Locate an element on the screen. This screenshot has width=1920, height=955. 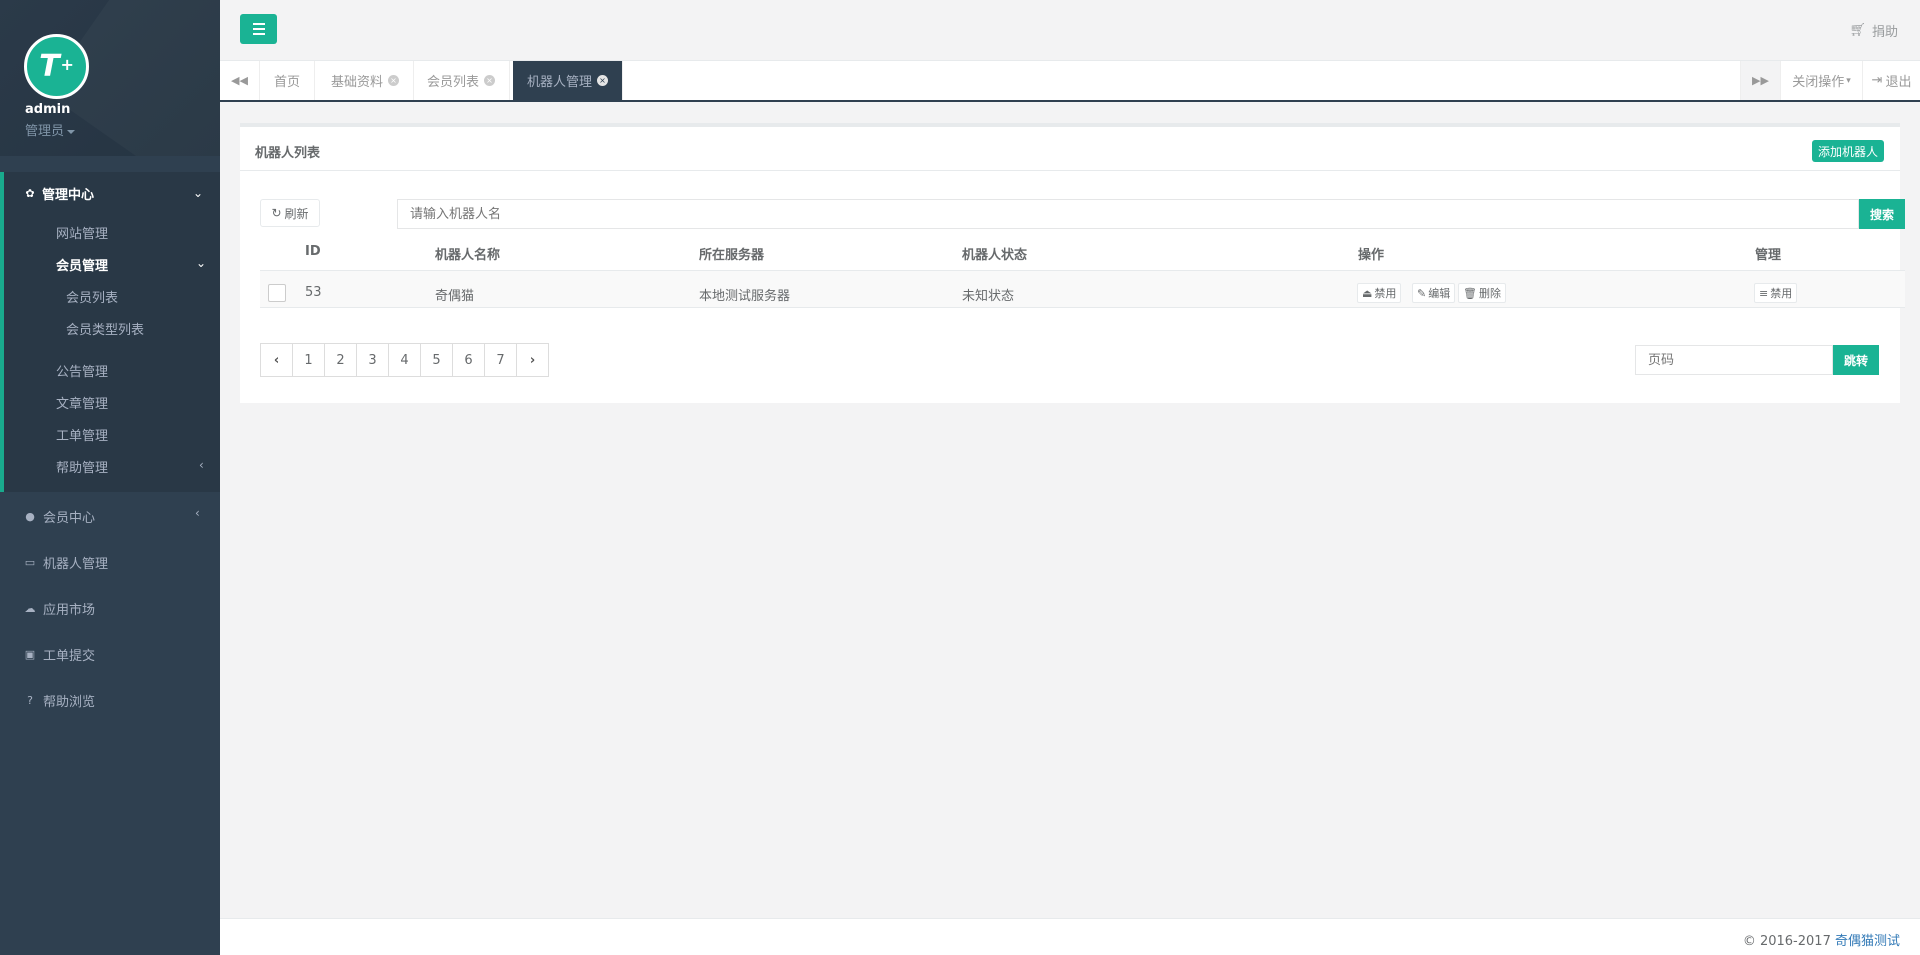
avatar: T + is located at coordinates (56, 66).